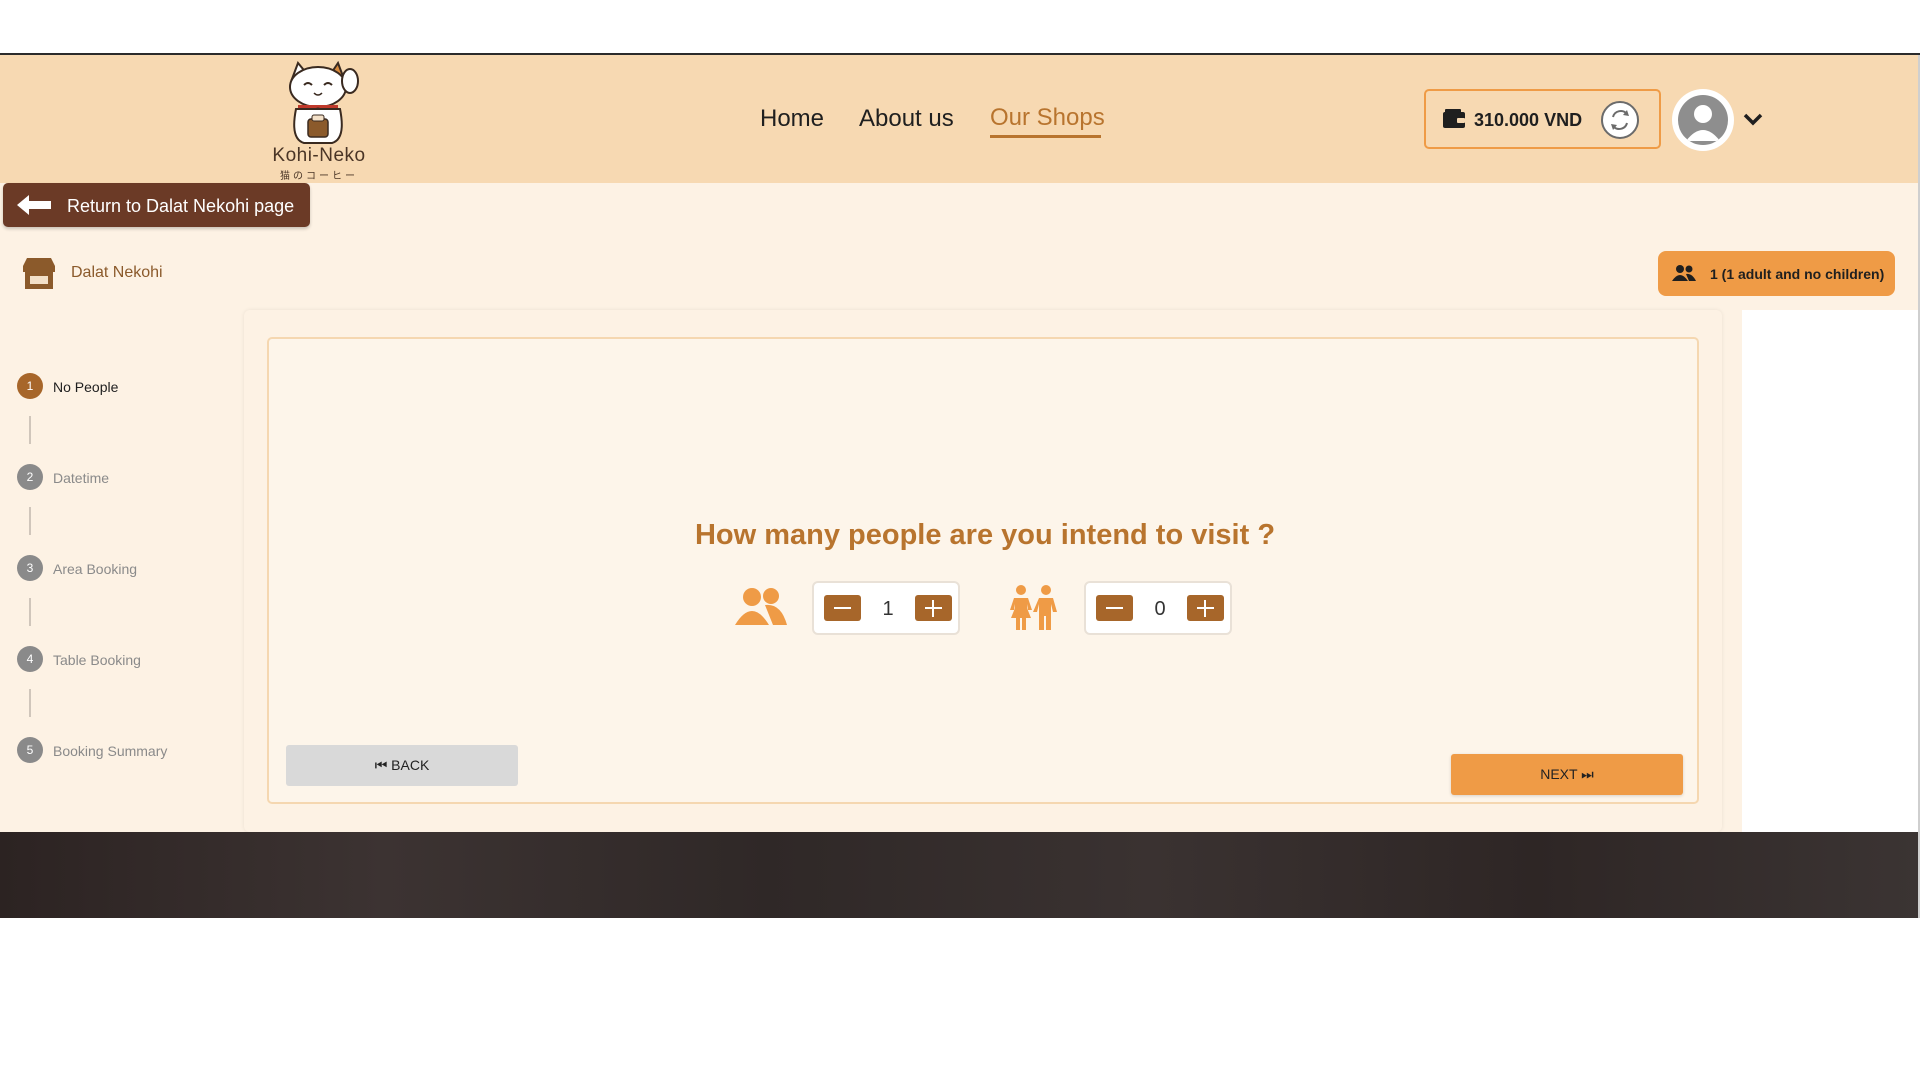 The height and width of the screenshot is (1080, 1920). I want to click on wallet-icon, so click(1454, 118).